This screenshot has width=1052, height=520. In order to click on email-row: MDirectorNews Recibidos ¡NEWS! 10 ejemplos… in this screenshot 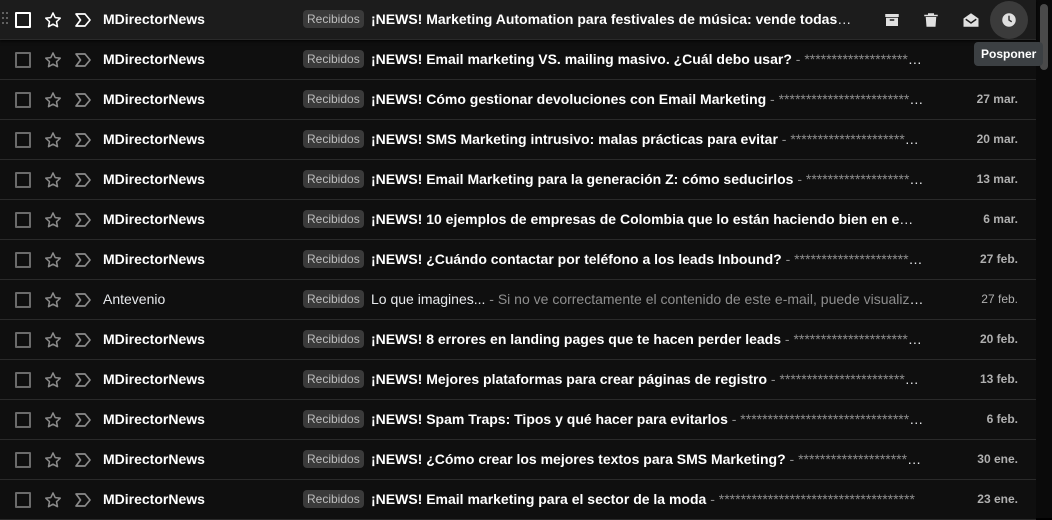, I will do `click(518, 220)`.